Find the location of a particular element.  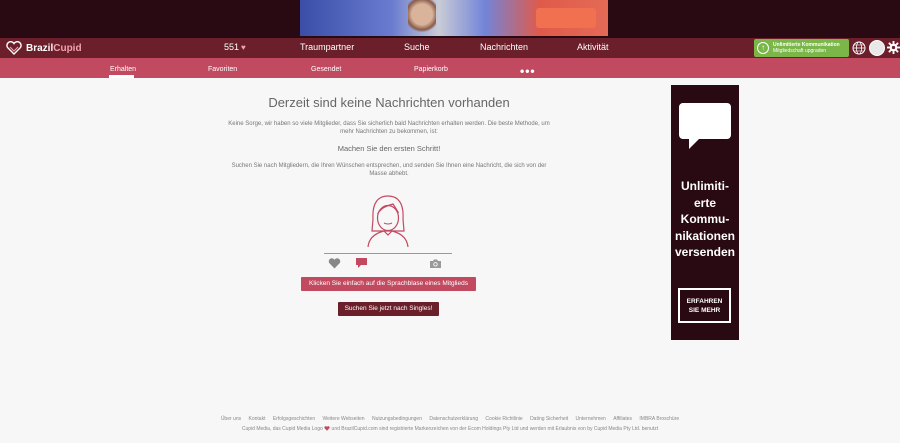

arrow-up-icon: ↑ is located at coordinates (763, 48).